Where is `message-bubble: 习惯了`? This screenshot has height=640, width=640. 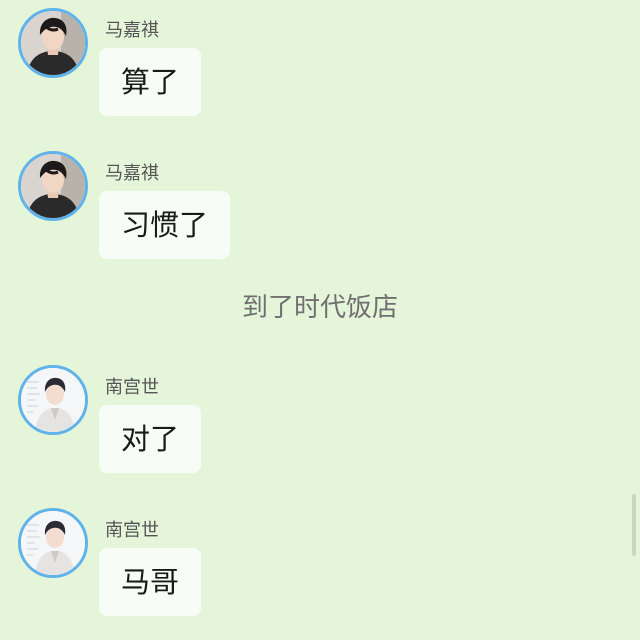 message-bubble: 习惯了 is located at coordinates (165, 225).